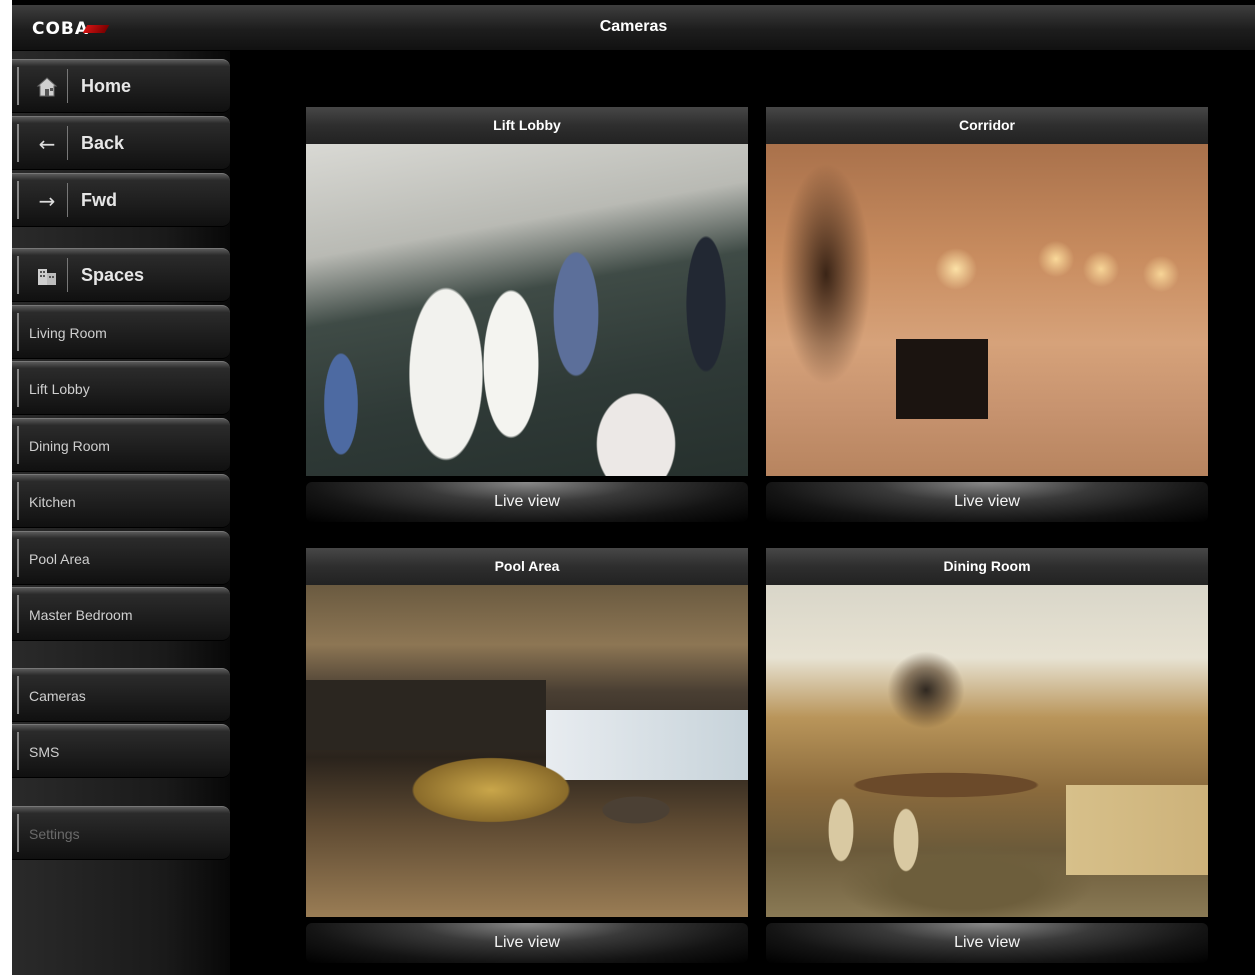 The width and height of the screenshot is (1255, 975). Describe the element at coordinates (103, 143) in the screenshot. I see `nav-back-label: Back` at that location.